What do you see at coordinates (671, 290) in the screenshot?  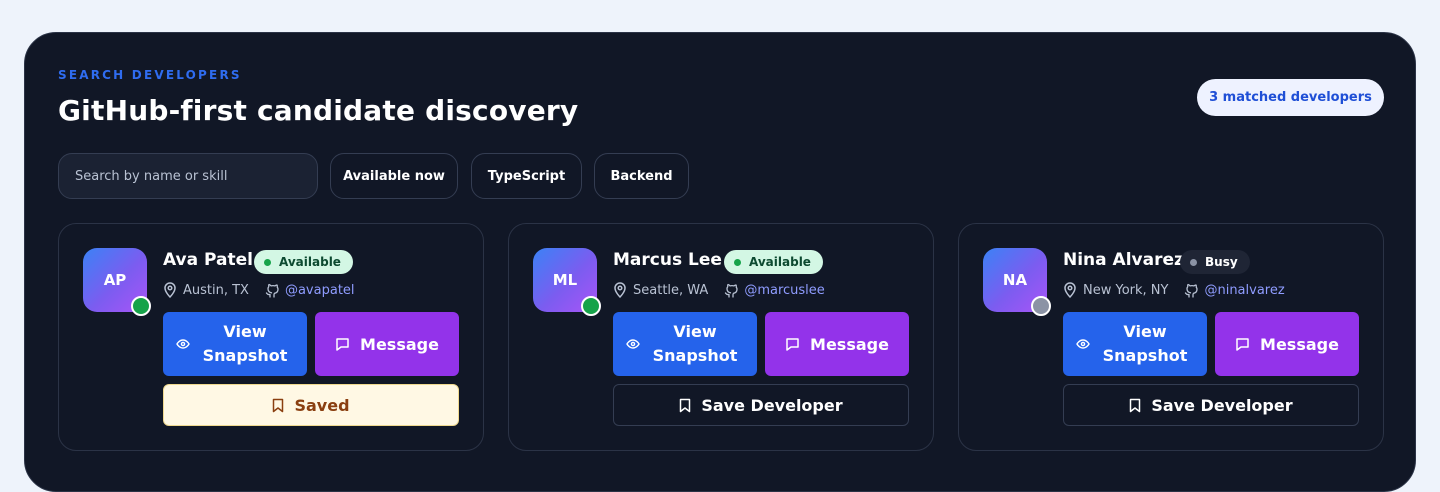 I see `location-text: Seattle, WA` at bounding box center [671, 290].